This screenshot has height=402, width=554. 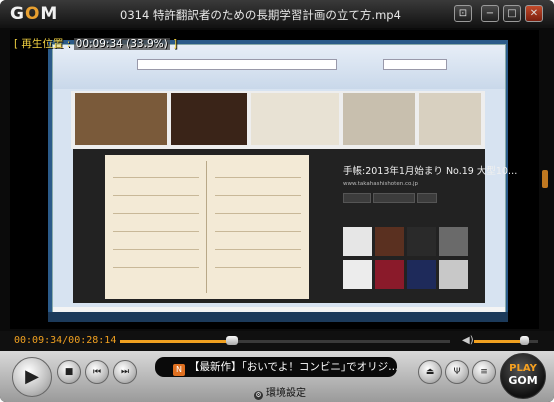 What do you see at coordinates (97, 372) in the screenshot?
I see `previous-button: ⏮` at bounding box center [97, 372].